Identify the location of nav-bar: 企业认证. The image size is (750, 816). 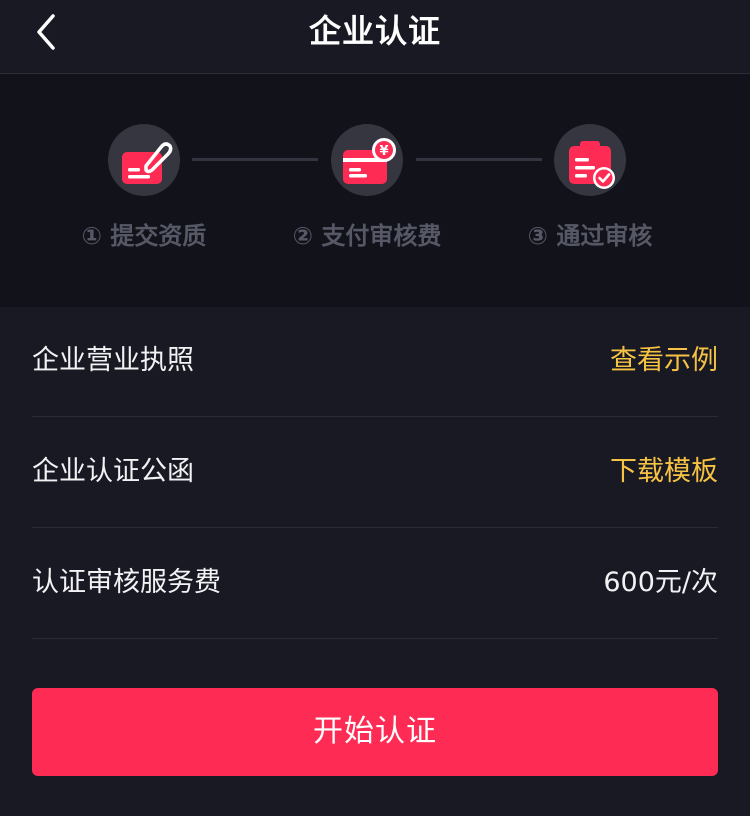
(375, 37).